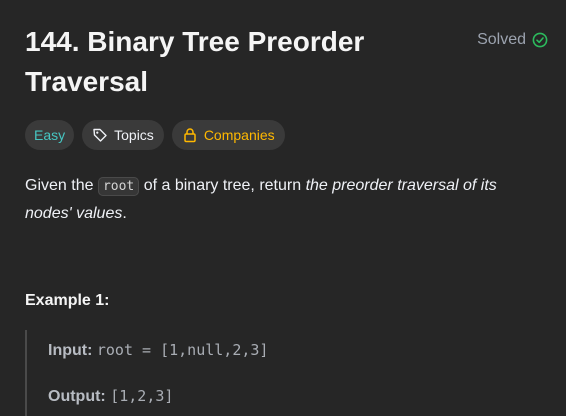  What do you see at coordinates (190, 135) in the screenshot?
I see `lock-icon` at bounding box center [190, 135].